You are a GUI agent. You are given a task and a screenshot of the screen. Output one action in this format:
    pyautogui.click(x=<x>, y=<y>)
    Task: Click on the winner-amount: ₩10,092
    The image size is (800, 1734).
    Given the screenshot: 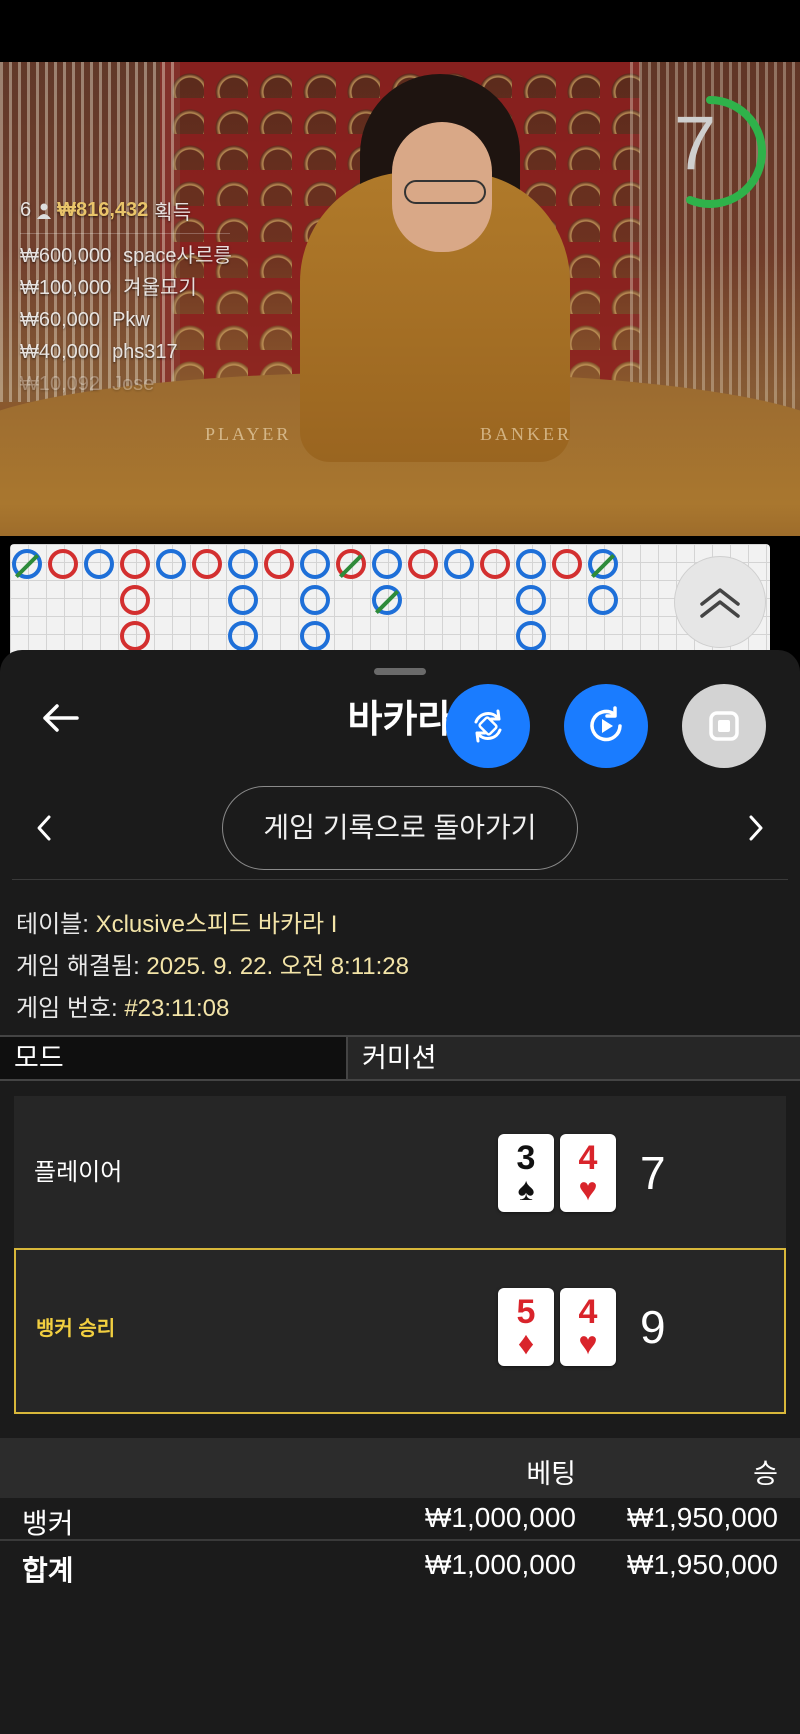 What is the action you would take?
    pyautogui.click(x=60, y=384)
    